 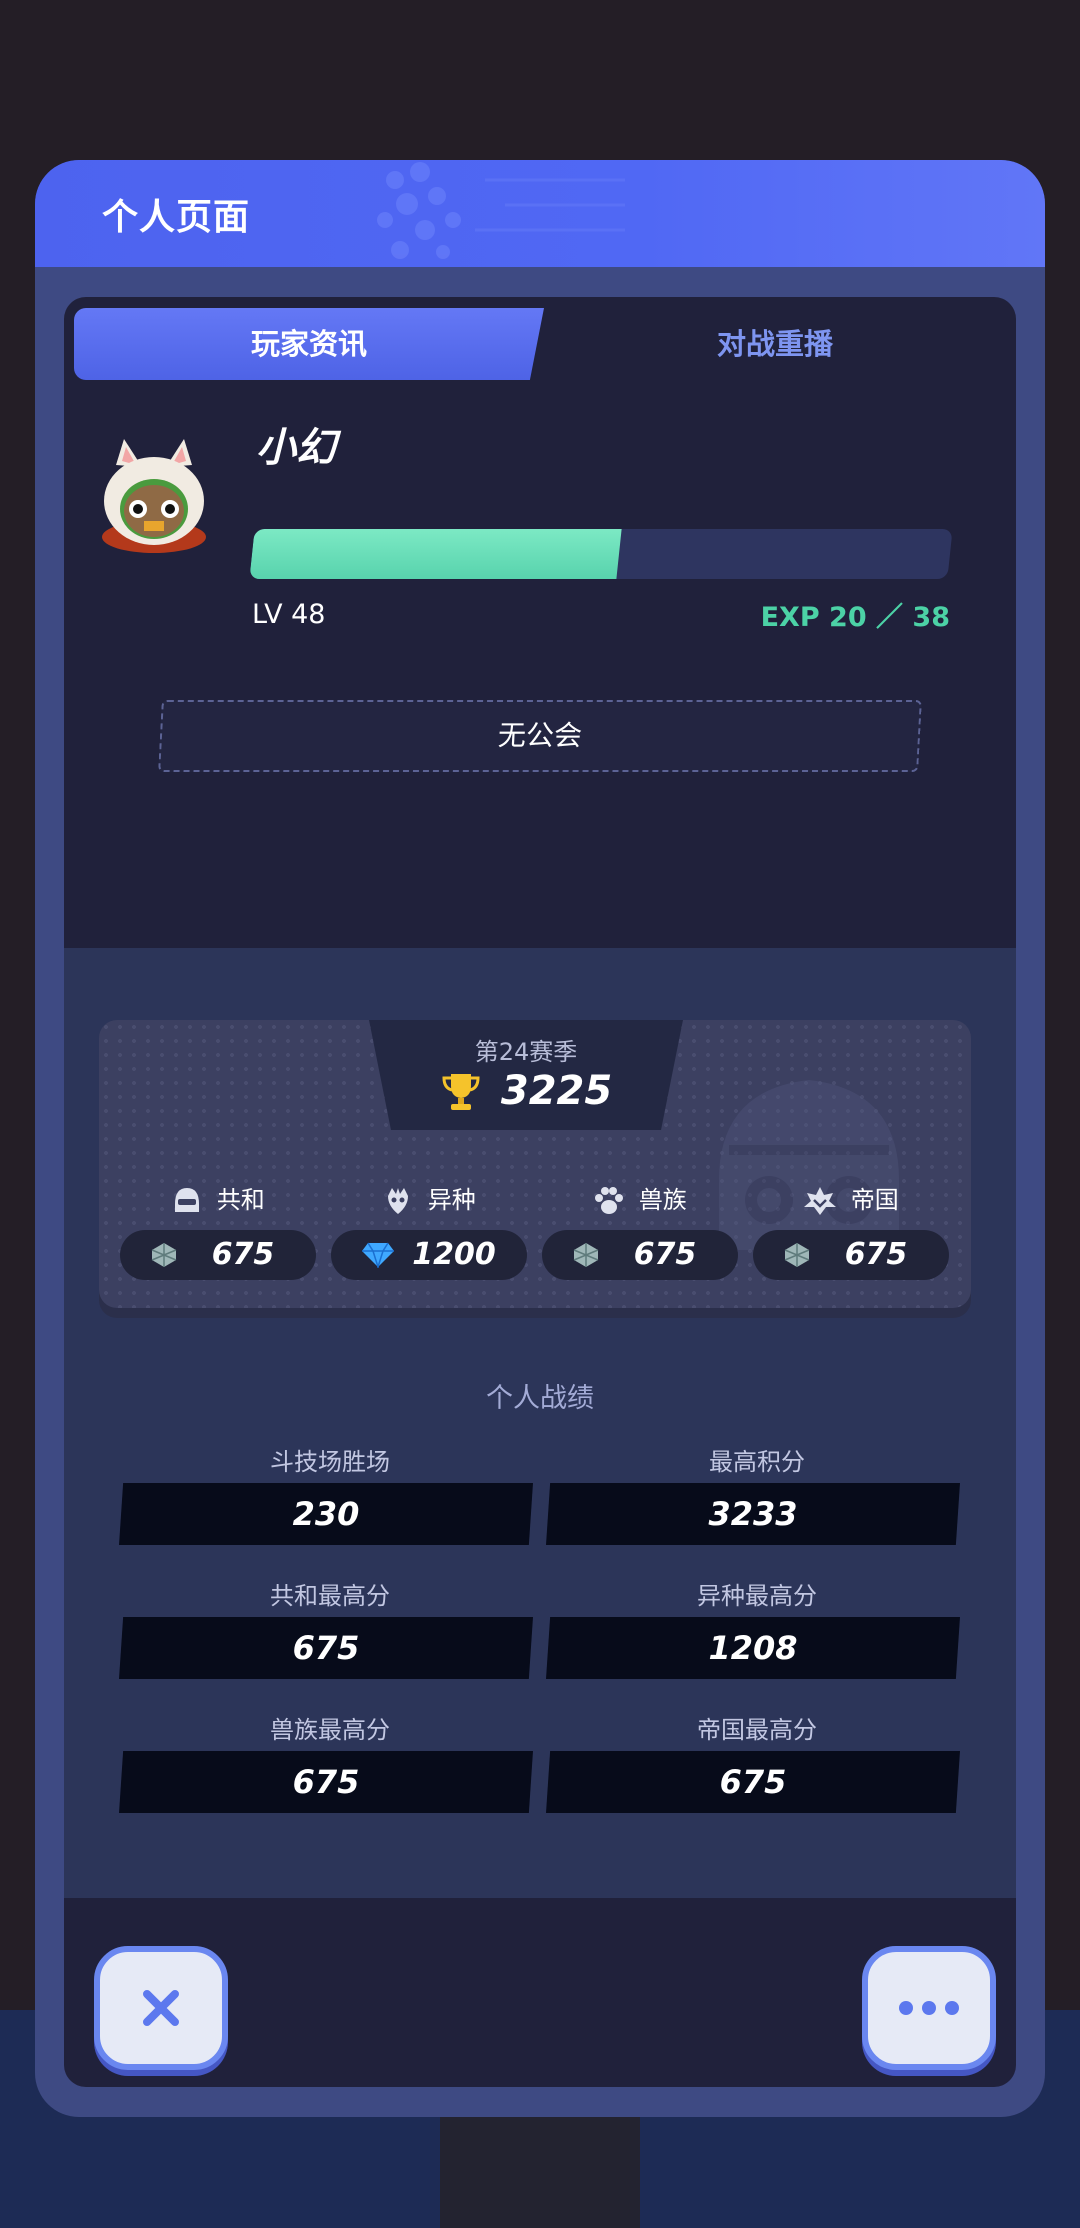 I want to click on level-text: LV 48, so click(x=289, y=614).